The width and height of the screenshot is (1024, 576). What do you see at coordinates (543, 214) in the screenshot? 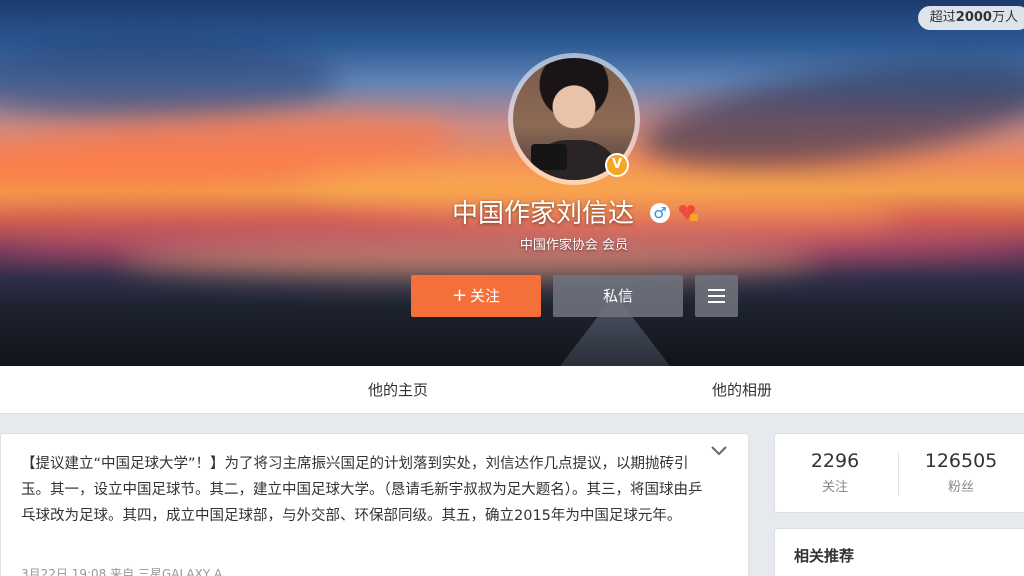
I see `profile-name: 中国作家刘信达` at bounding box center [543, 214].